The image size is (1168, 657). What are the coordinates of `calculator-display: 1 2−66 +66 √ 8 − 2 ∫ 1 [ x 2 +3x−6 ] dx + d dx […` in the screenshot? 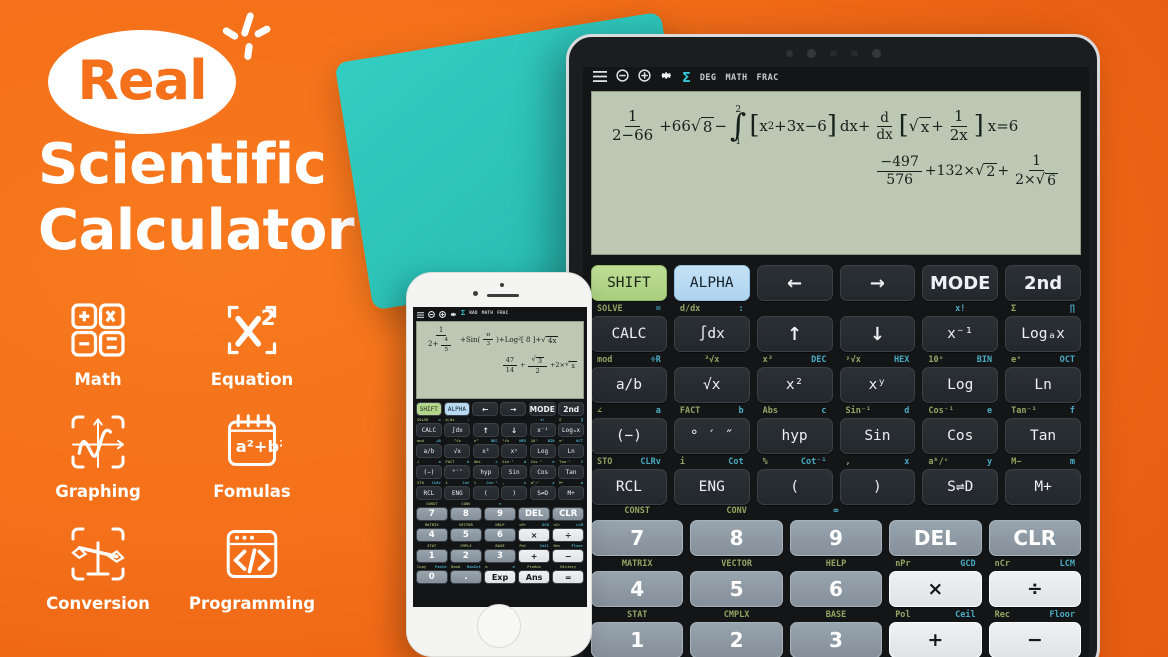 It's located at (836, 173).